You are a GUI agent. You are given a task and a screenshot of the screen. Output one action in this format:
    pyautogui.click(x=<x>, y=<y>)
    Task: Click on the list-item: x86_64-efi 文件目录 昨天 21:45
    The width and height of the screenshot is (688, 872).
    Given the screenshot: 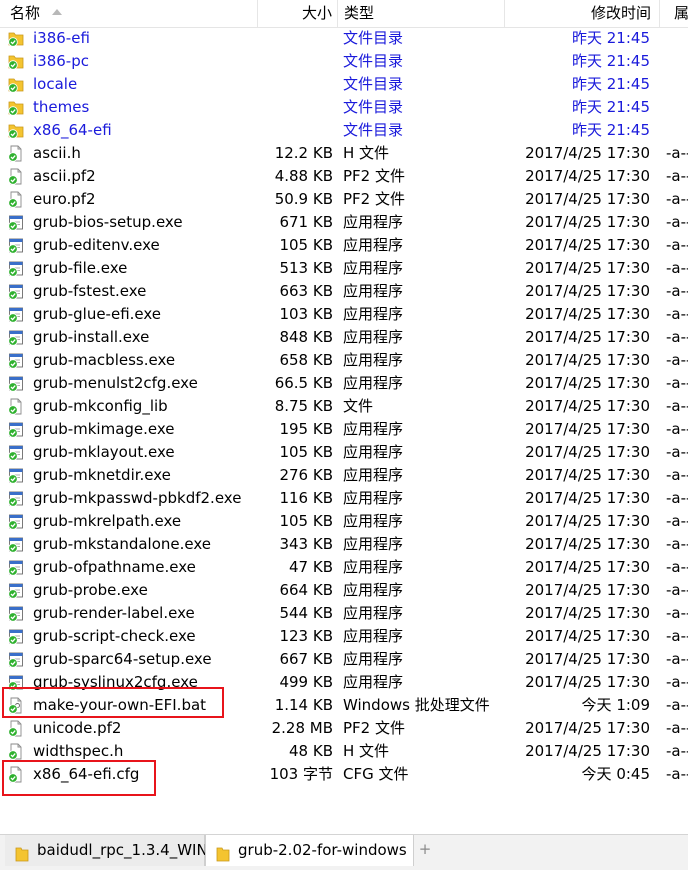 What is the action you would take?
    pyautogui.click(x=344, y=130)
    